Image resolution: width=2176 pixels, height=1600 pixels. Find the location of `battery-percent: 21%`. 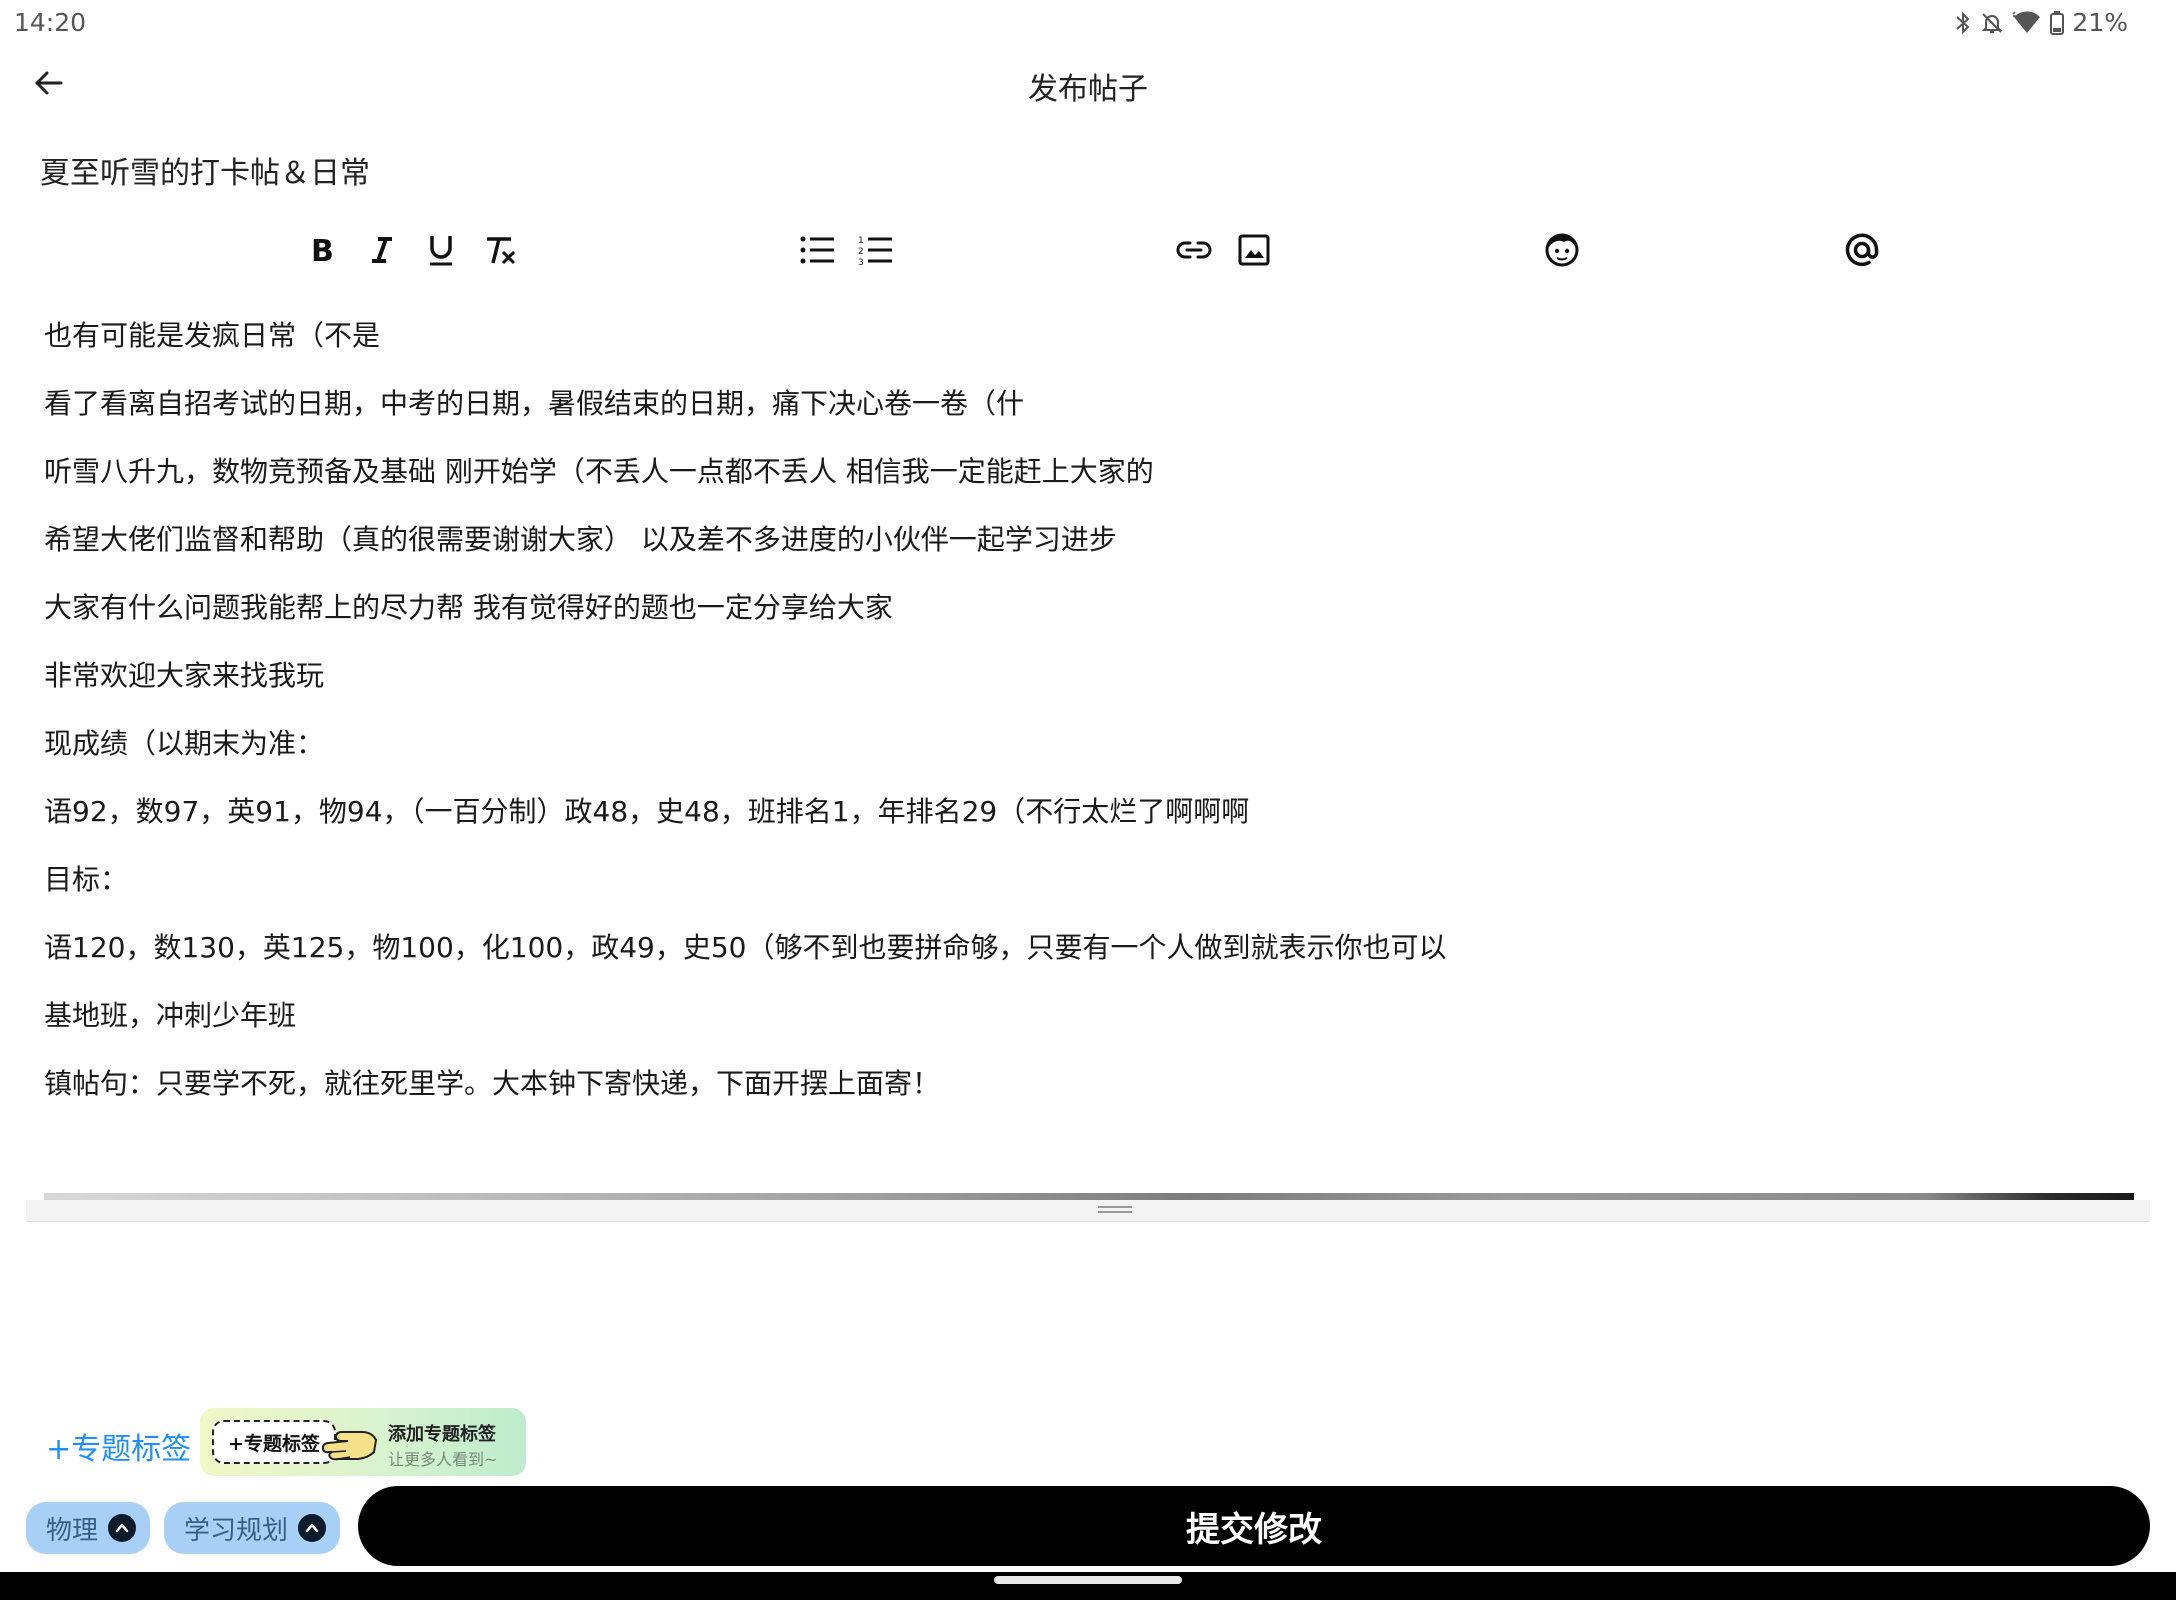

battery-percent: 21% is located at coordinates (2100, 22).